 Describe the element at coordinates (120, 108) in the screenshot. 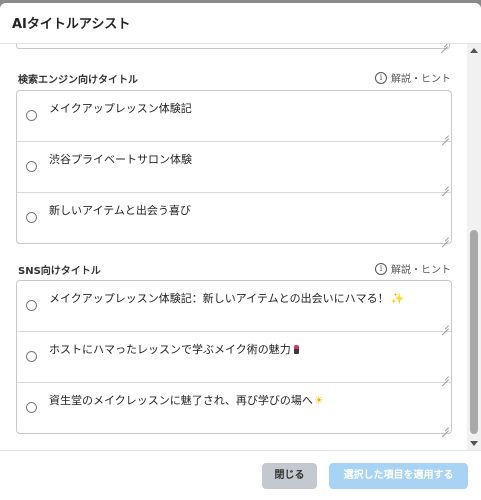

I see `seo-option-text: メイクアップレッスン体験記` at that location.